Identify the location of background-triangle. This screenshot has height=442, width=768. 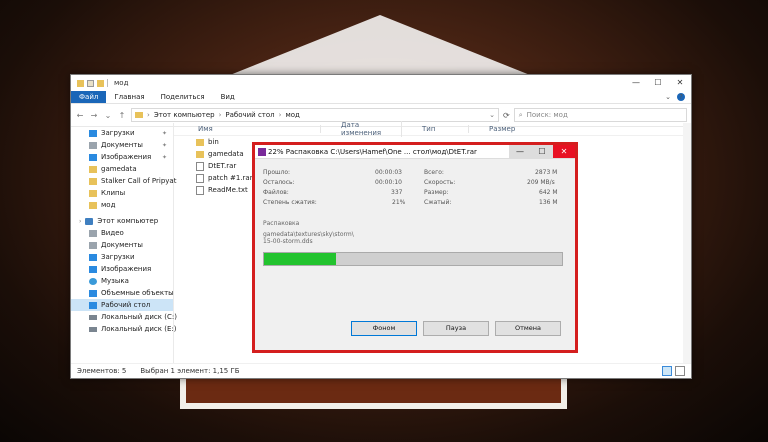
(380, 45).